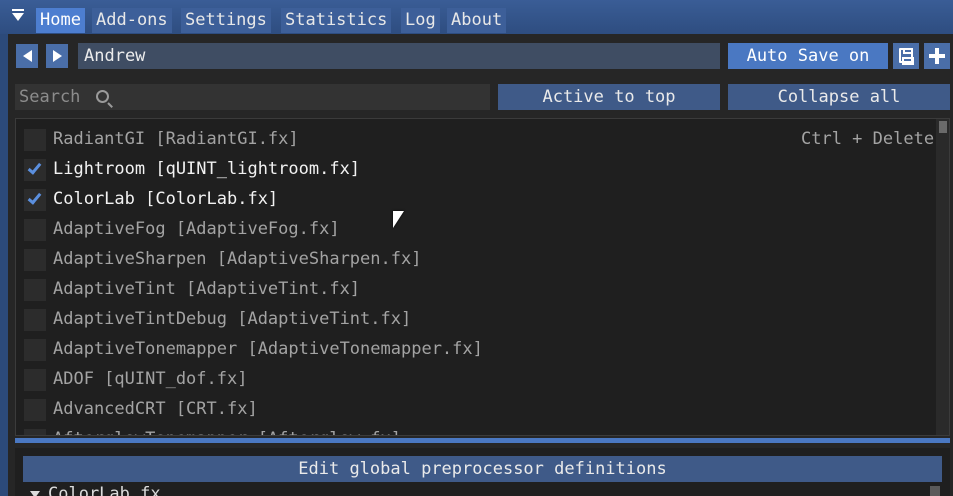 Image resolution: width=953 pixels, height=496 pixels. Describe the element at coordinates (942, 277) in the screenshot. I see `effect-list-scrollbar` at that location.